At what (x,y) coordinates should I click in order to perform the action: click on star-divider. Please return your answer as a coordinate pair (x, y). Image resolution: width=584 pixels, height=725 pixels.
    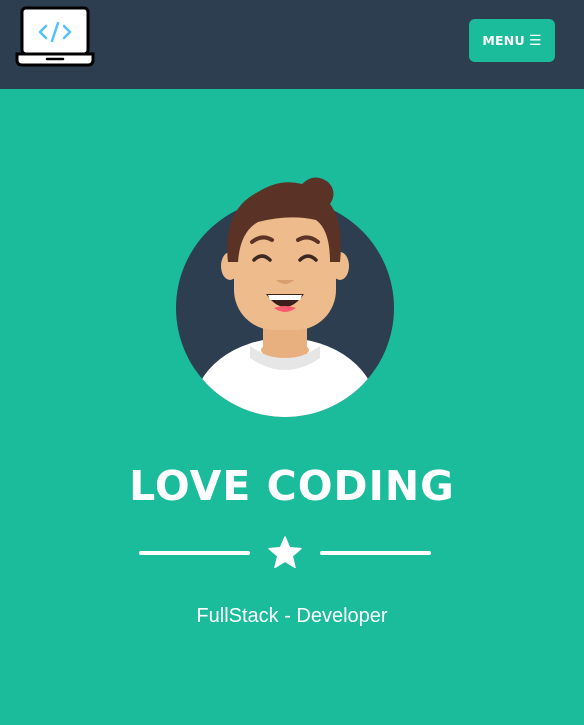
    Looking at the image, I should click on (285, 553).